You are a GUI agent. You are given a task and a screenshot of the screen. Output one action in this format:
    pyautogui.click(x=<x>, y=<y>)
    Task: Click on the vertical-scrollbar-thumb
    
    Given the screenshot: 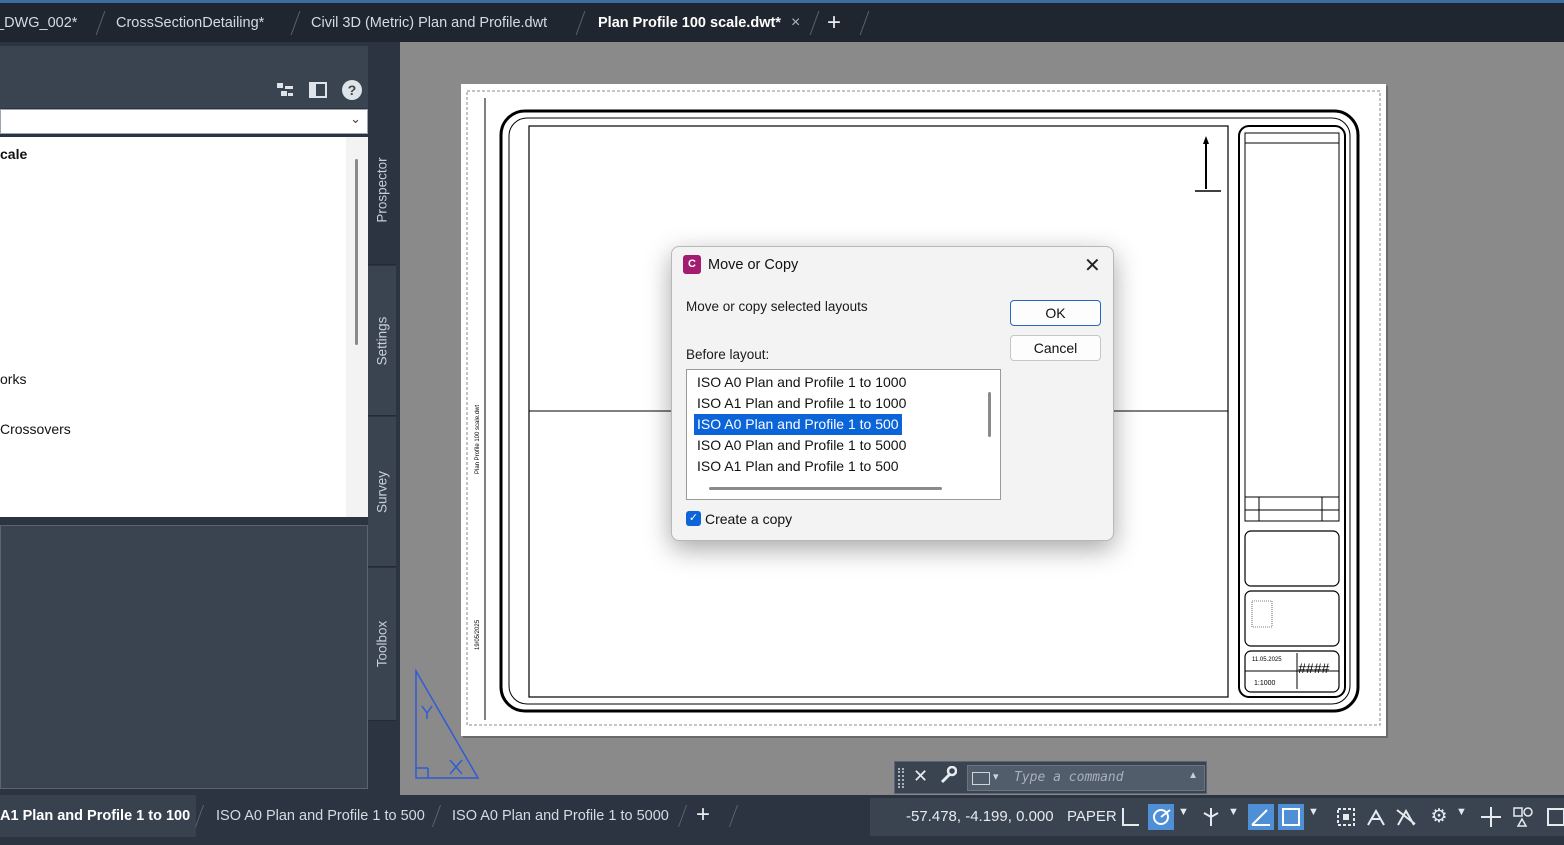 What is the action you would take?
    pyautogui.click(x=989, y=414)
    